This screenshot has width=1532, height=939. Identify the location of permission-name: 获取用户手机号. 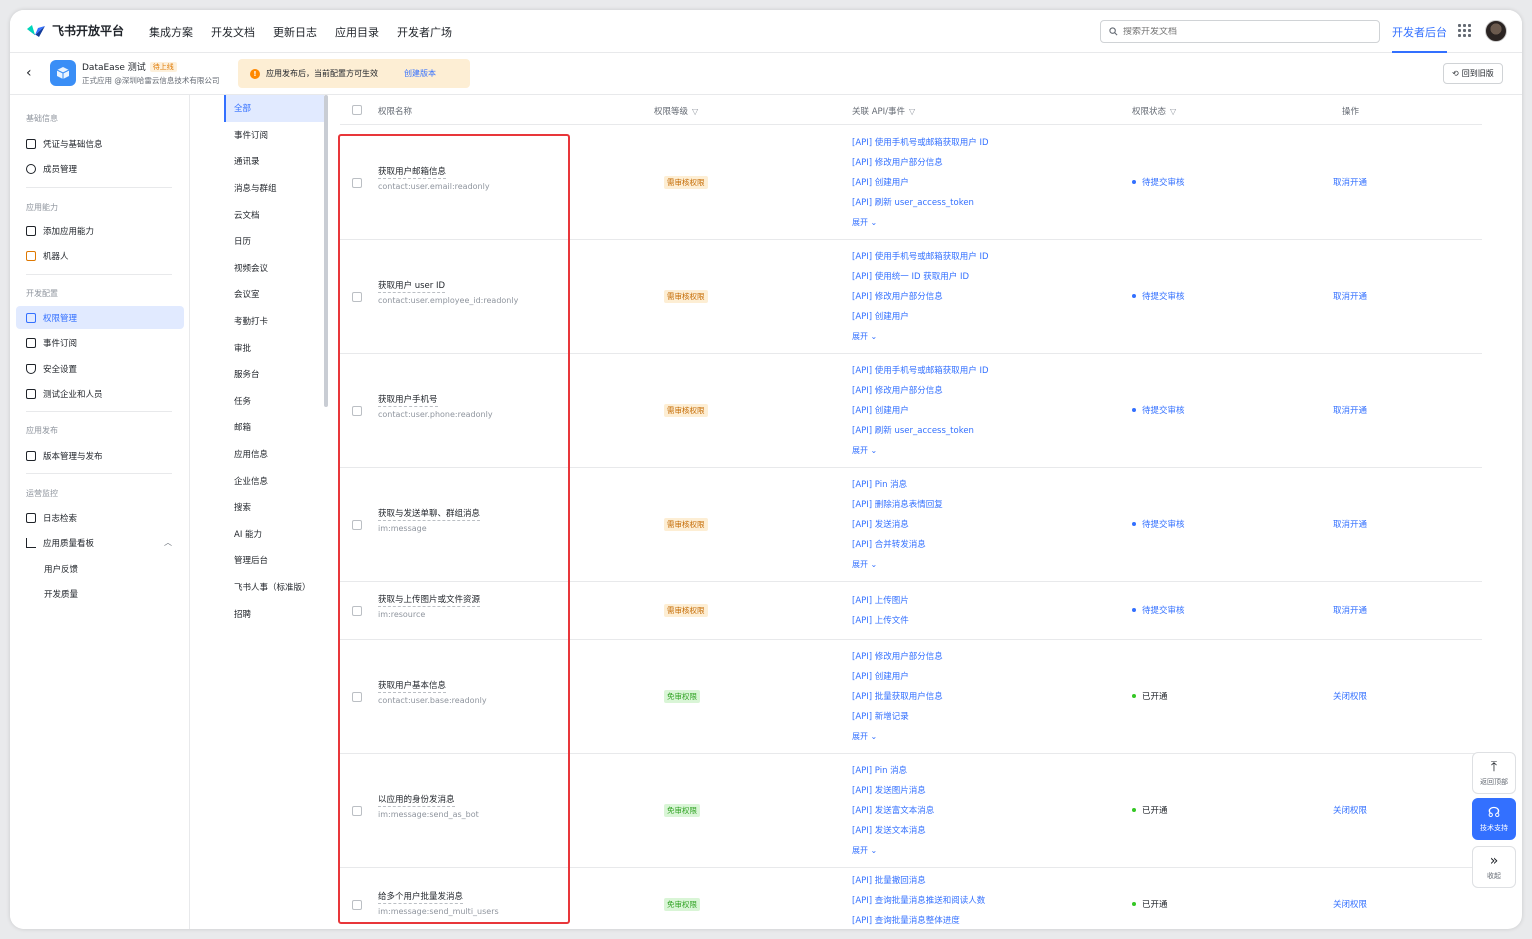
(408, 400).